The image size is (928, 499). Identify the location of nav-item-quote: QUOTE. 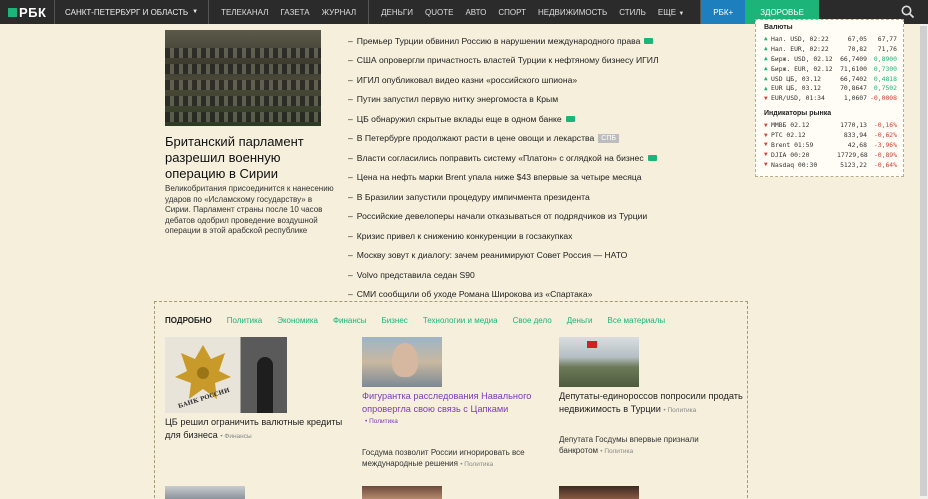
(439, 12).